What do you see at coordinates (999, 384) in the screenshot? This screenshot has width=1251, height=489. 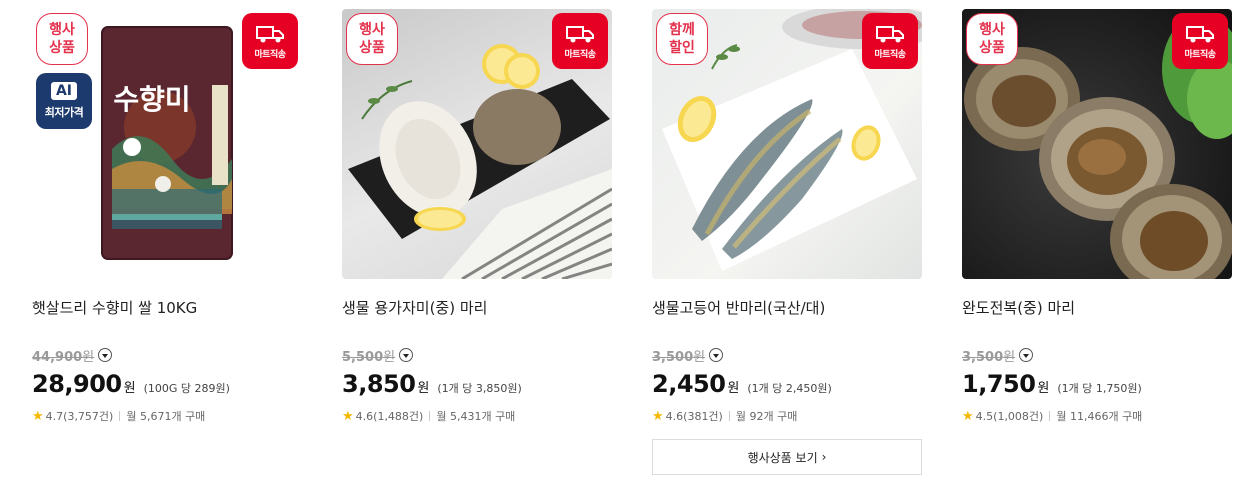 I see `sale-price: 1,750` at bounding box center [999, 384].